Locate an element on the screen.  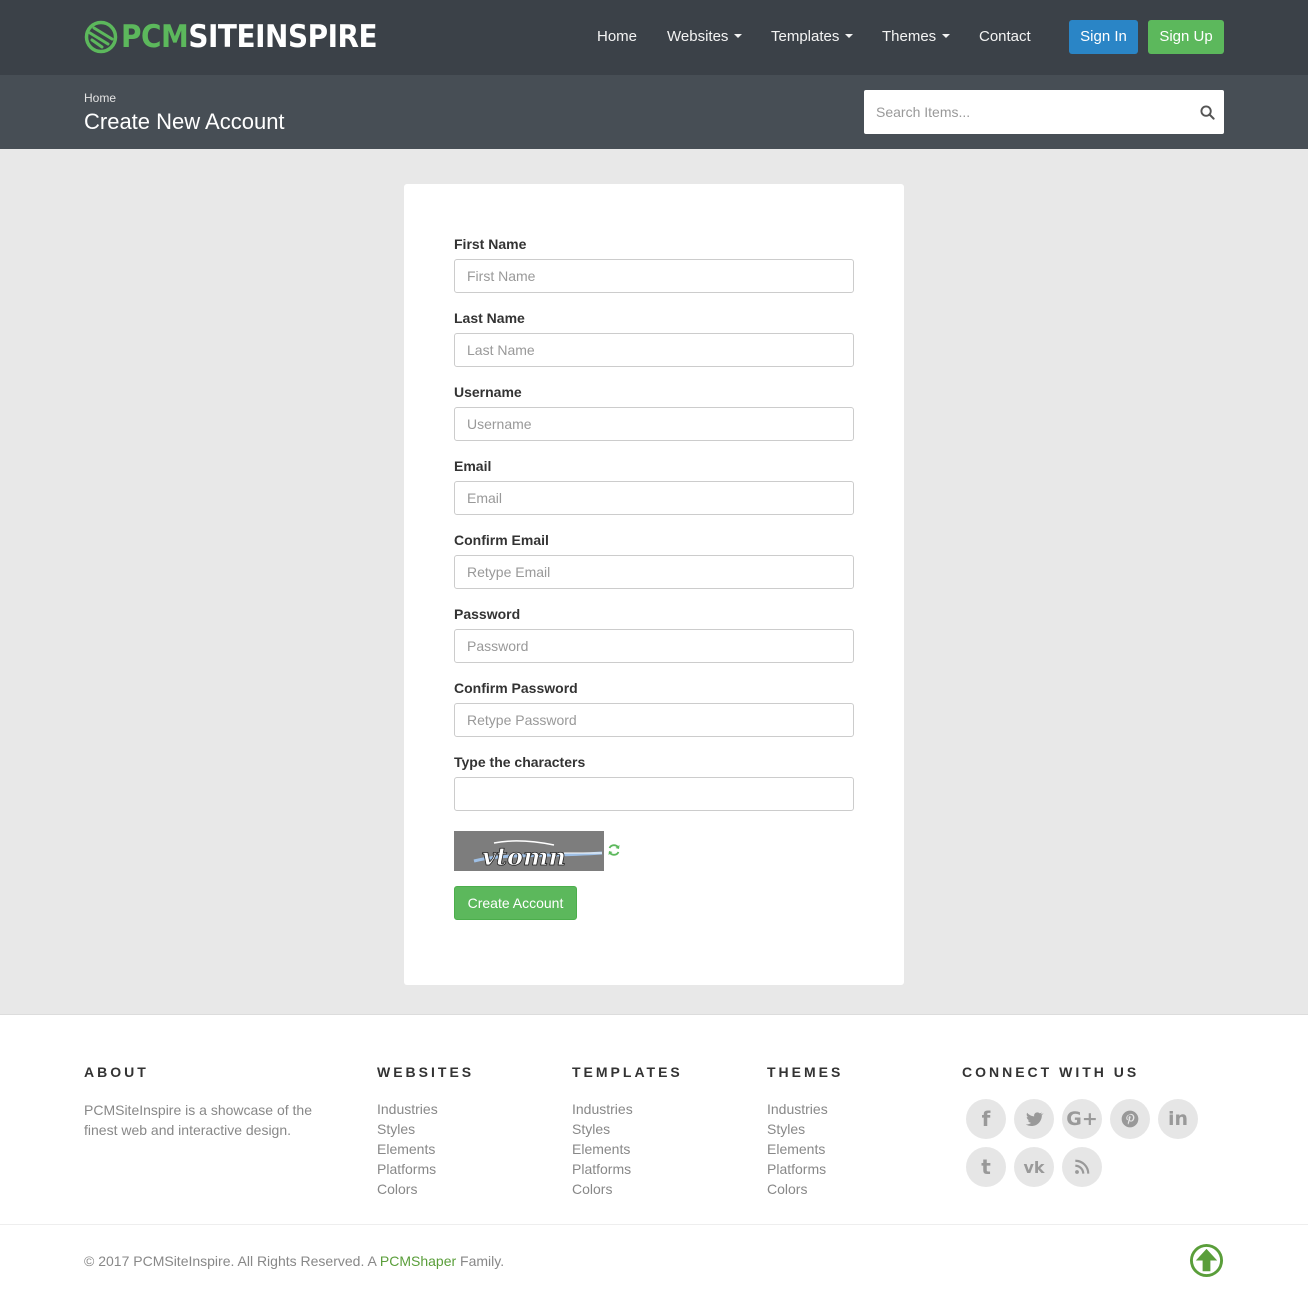
logo-mark-icon is located at coordinates (101, 37).